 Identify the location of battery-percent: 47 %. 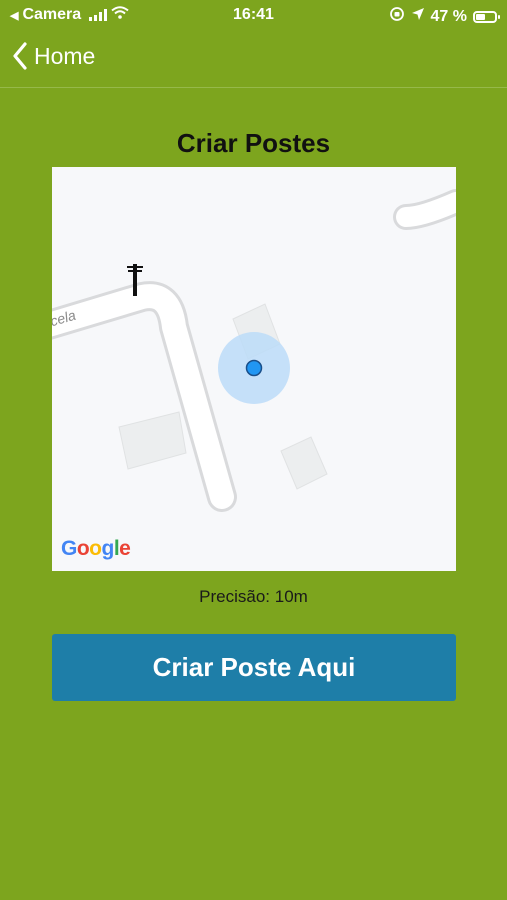
(448, 16).